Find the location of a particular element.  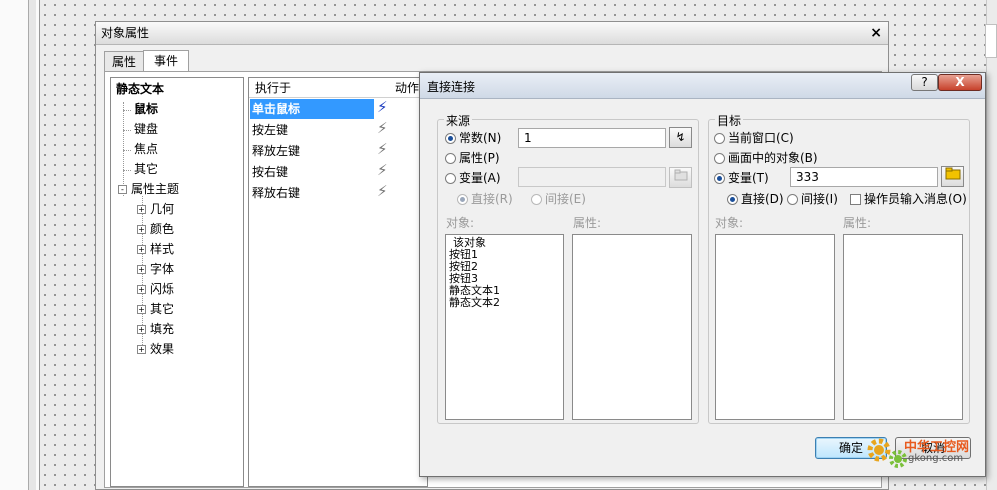

watermark: 中华工控网 gkong.com is located at coordinates (927, 453).